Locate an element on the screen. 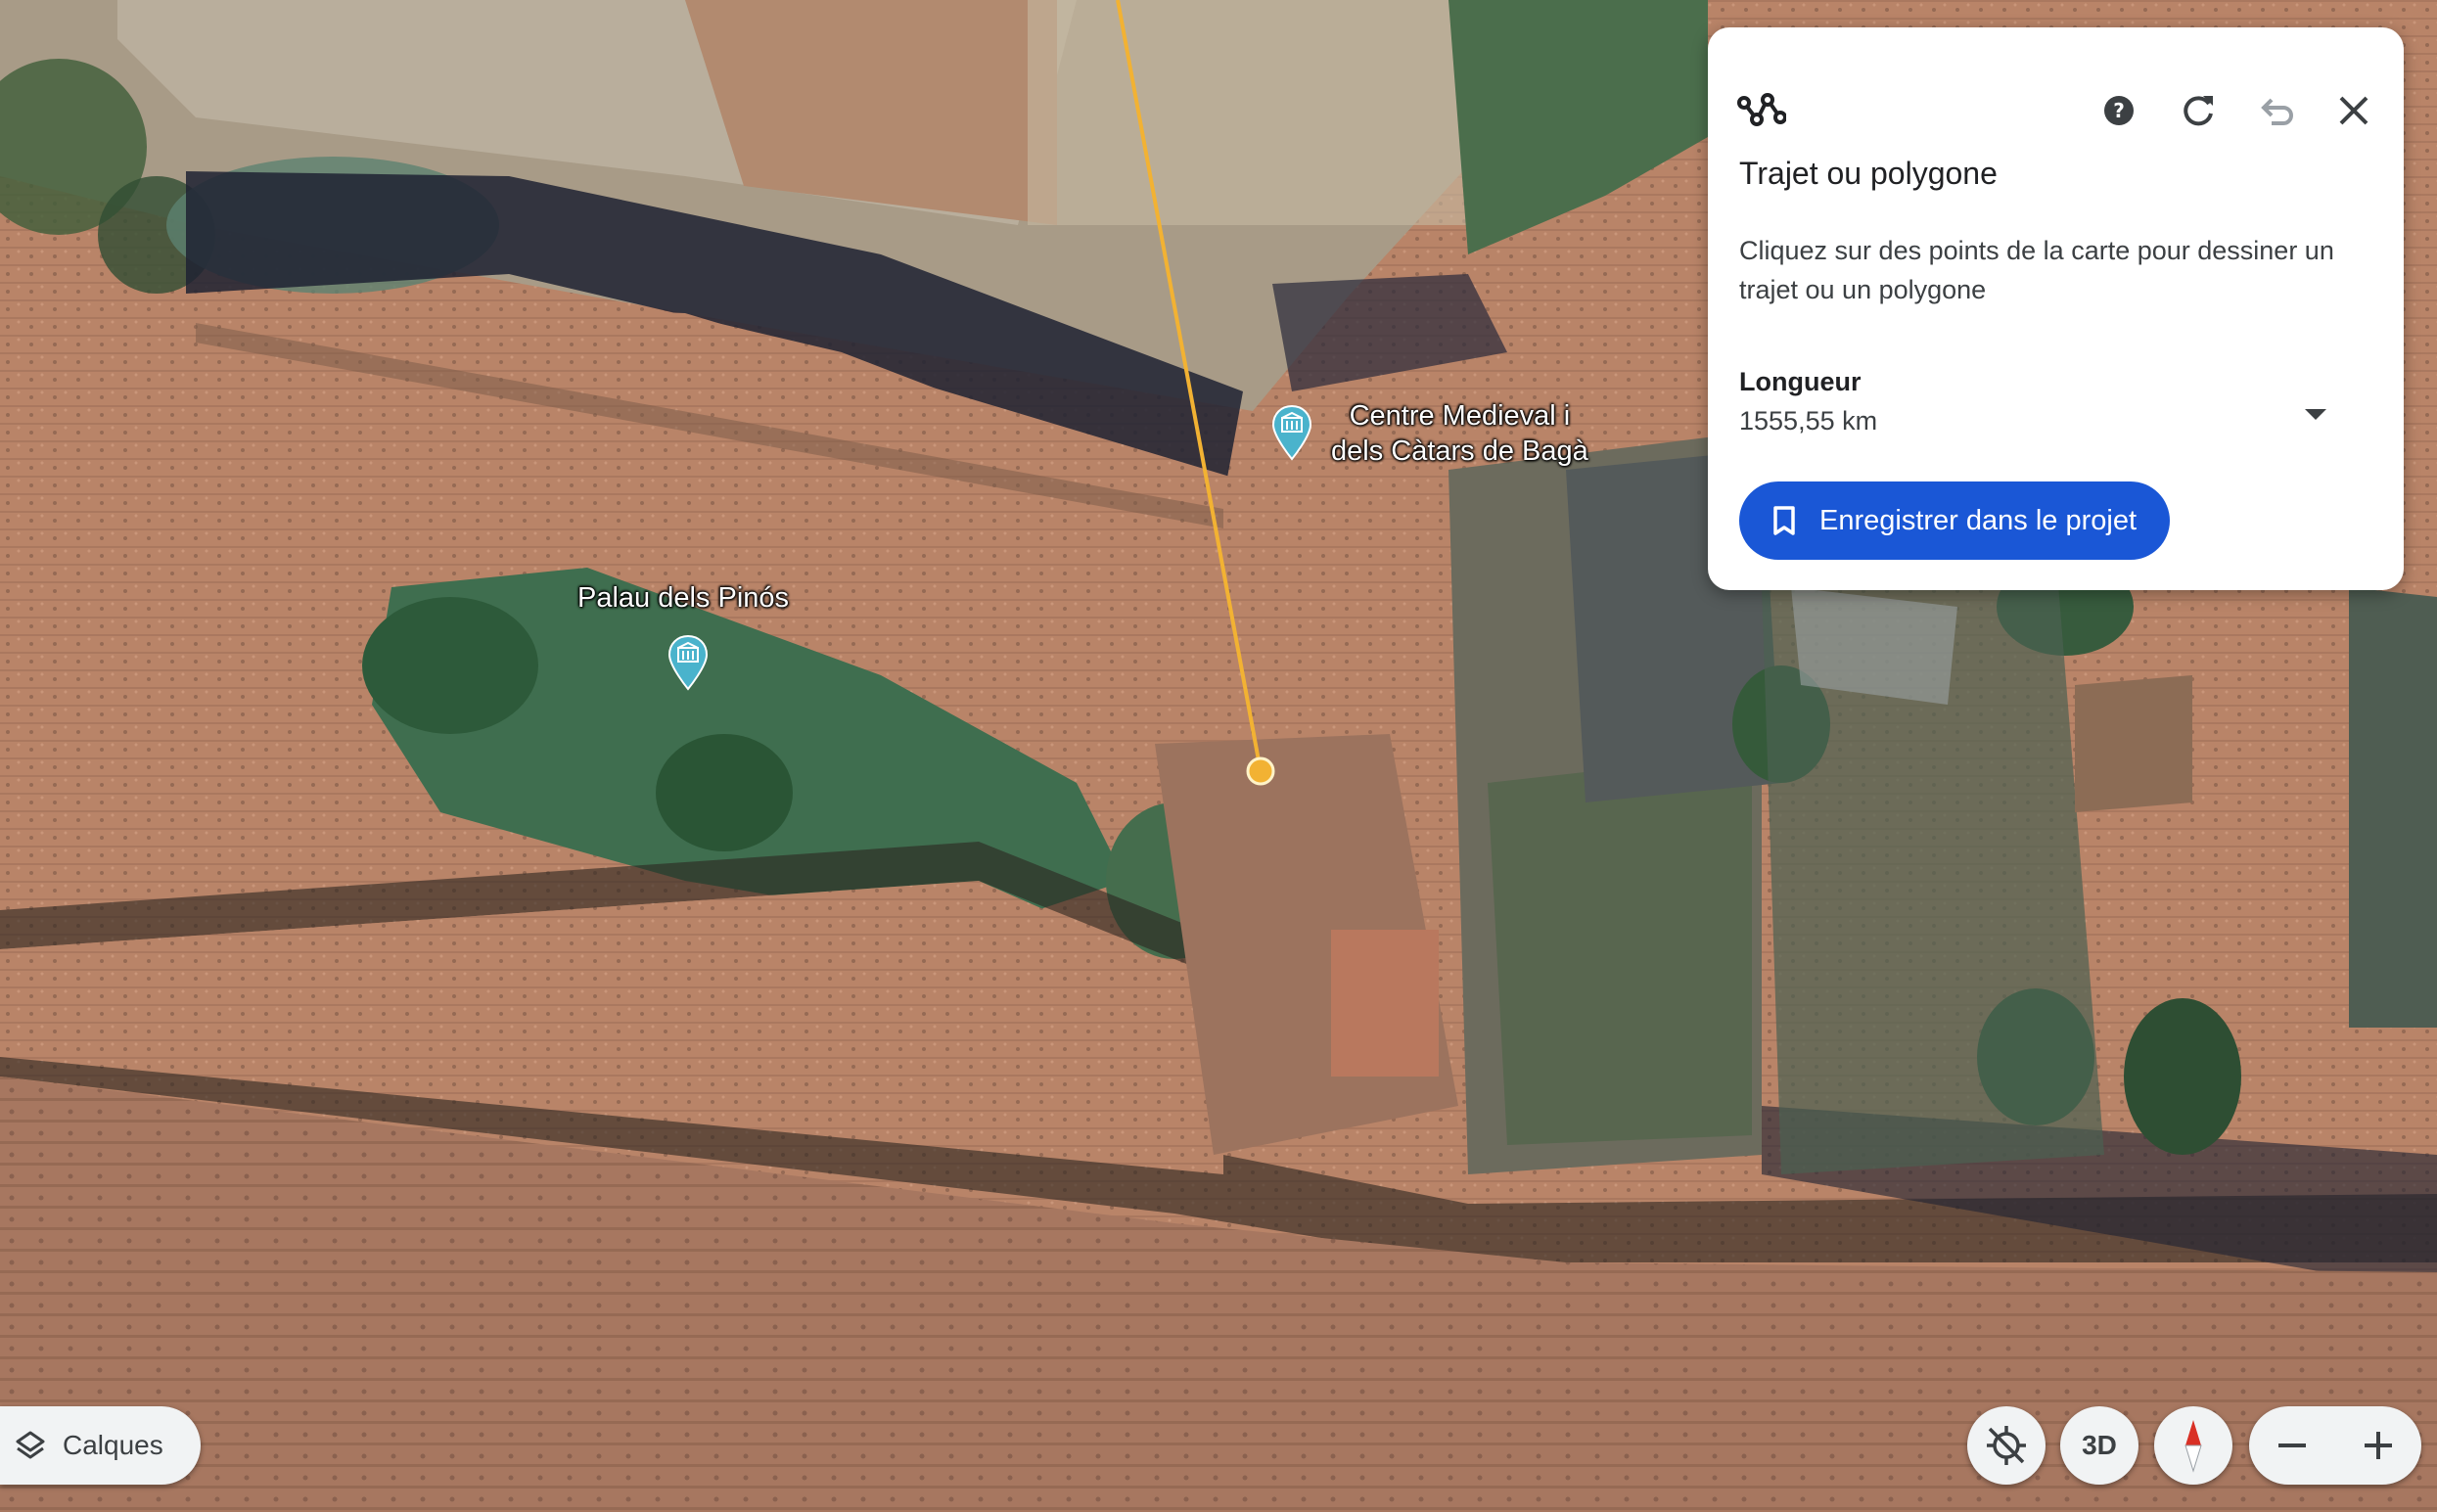 The width and height of the screenshot is (2437, 1512). length-value: 1555,55 km is located at coordinates (1809, 420).